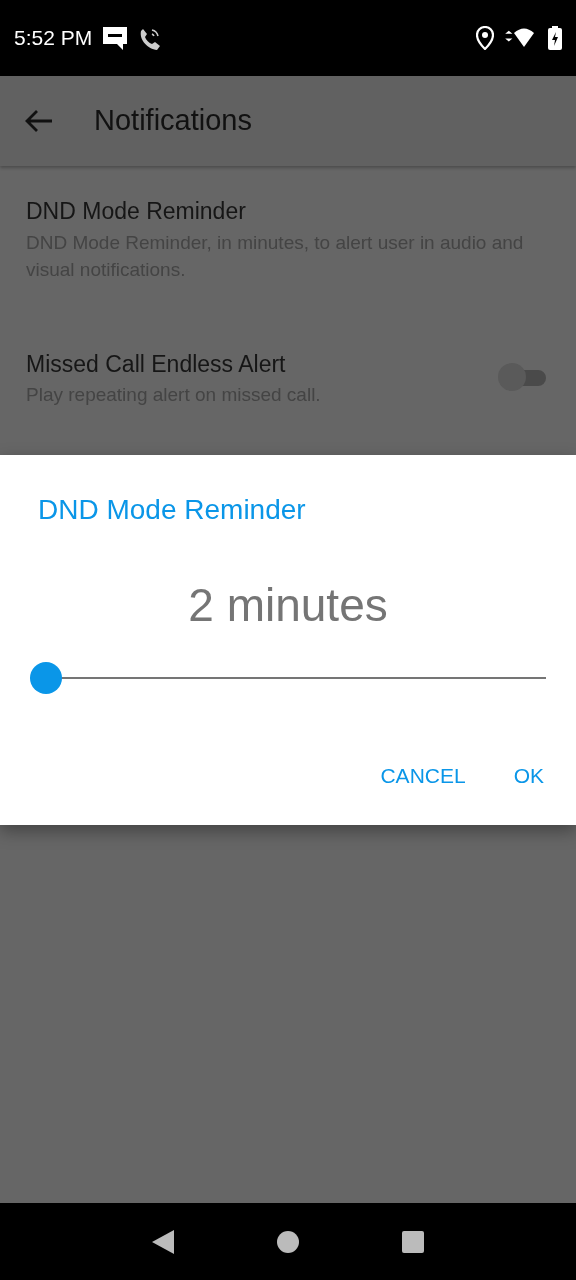  I want to click on recents-square-icon, so click(413, 1241).